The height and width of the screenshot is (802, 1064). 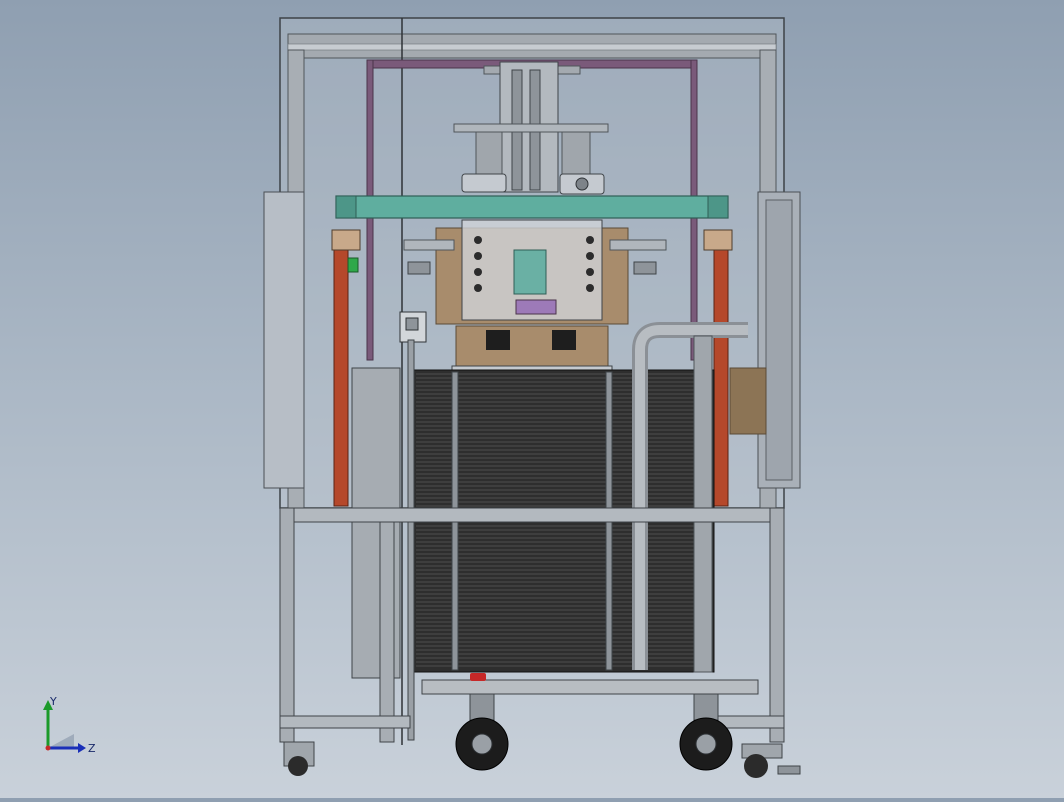 I want to click on gripper-head, so click(x=535, y=272).